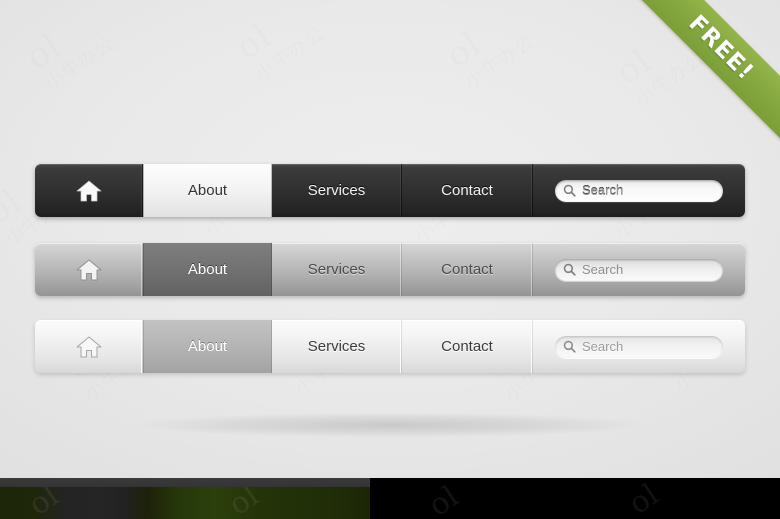 Image resolution: width=780 pixels, height=519 pixels. I want to click on navbar-light-item-contact: Contact, so click(467, 346).